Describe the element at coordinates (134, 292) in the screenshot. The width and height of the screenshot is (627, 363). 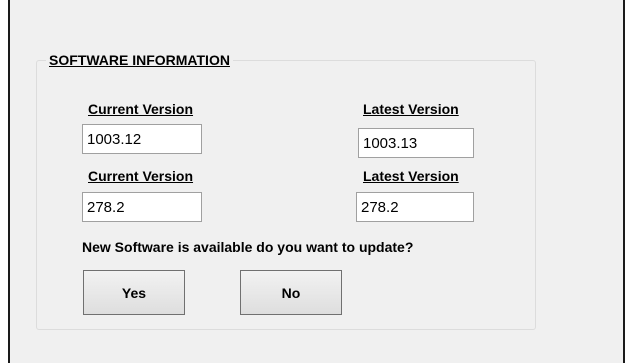
I see `yes-button: Yes` at that location.